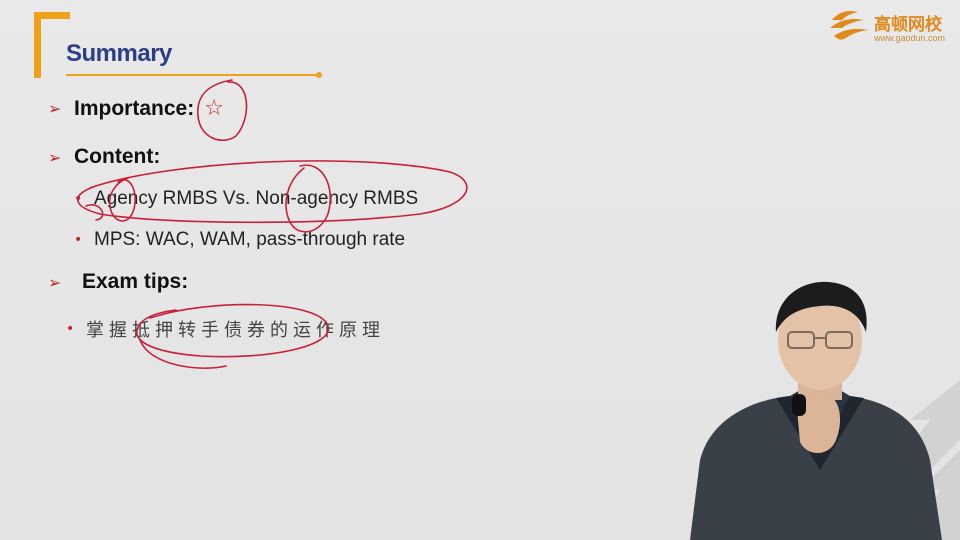 The height and width of the screenshot is (540, 960). What do you see at coordinates (908, 25) in the screenshot?
I see `logo-name: 高顿网校` at bounding box center [908, 25].